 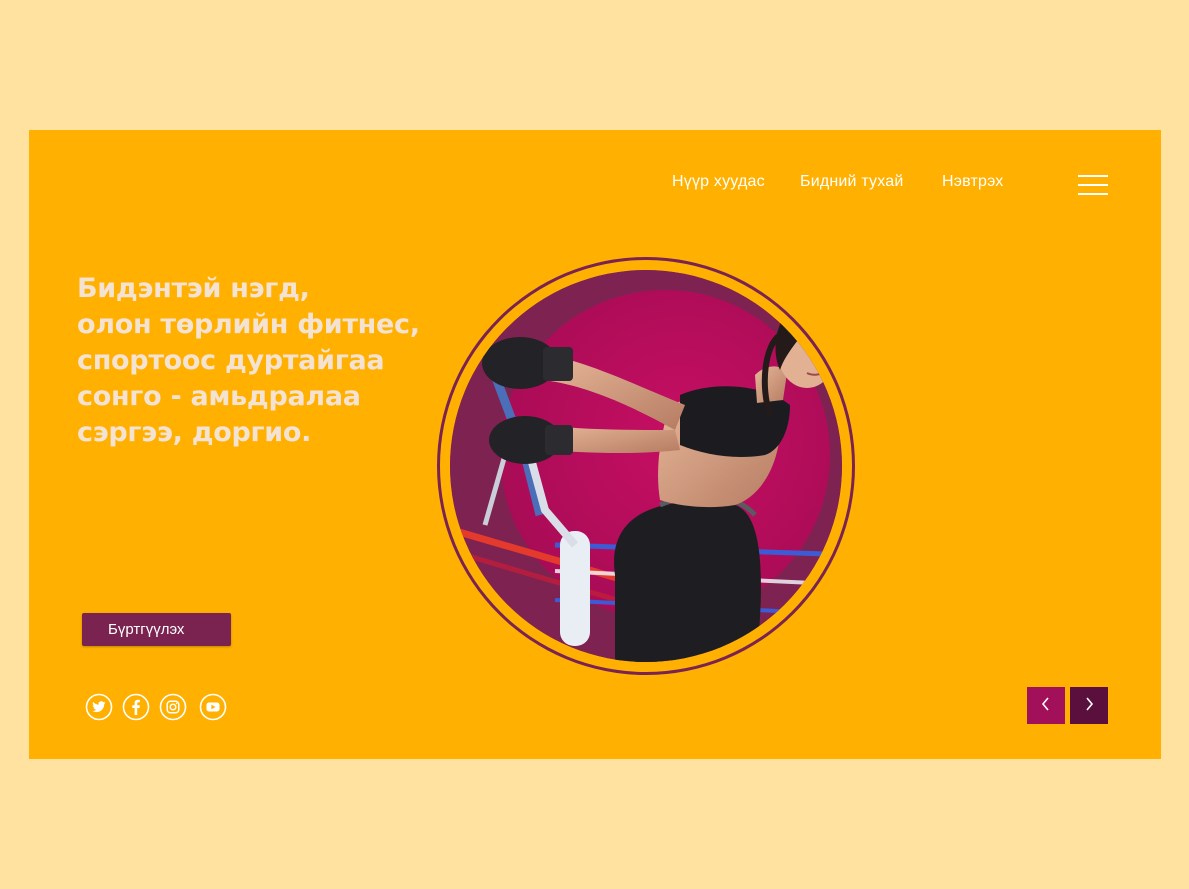 I want to click on instagram-icon, so click(x=173, y=707).